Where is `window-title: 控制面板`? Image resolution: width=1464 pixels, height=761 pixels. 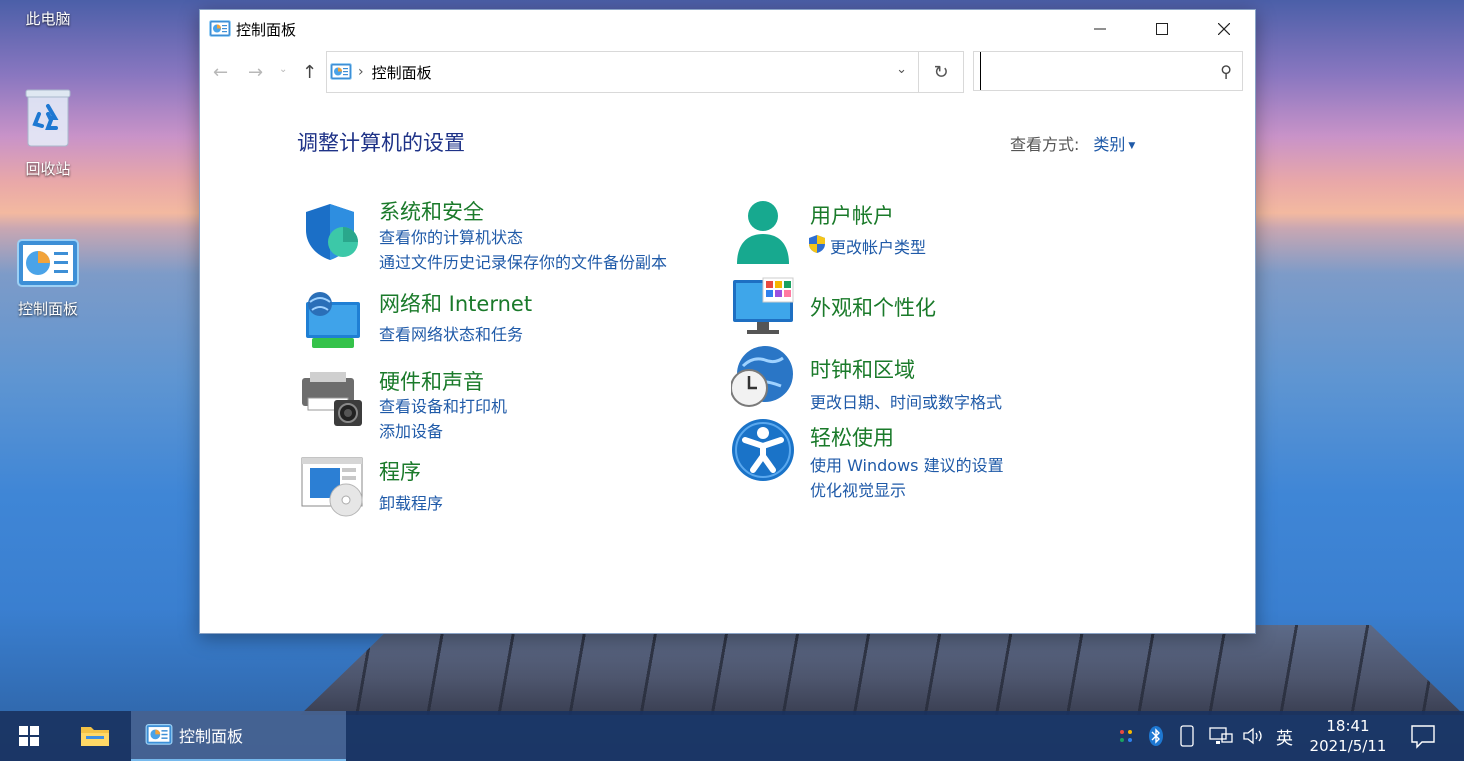
window-title: 控制面板 is located at coordinates (266, 29).